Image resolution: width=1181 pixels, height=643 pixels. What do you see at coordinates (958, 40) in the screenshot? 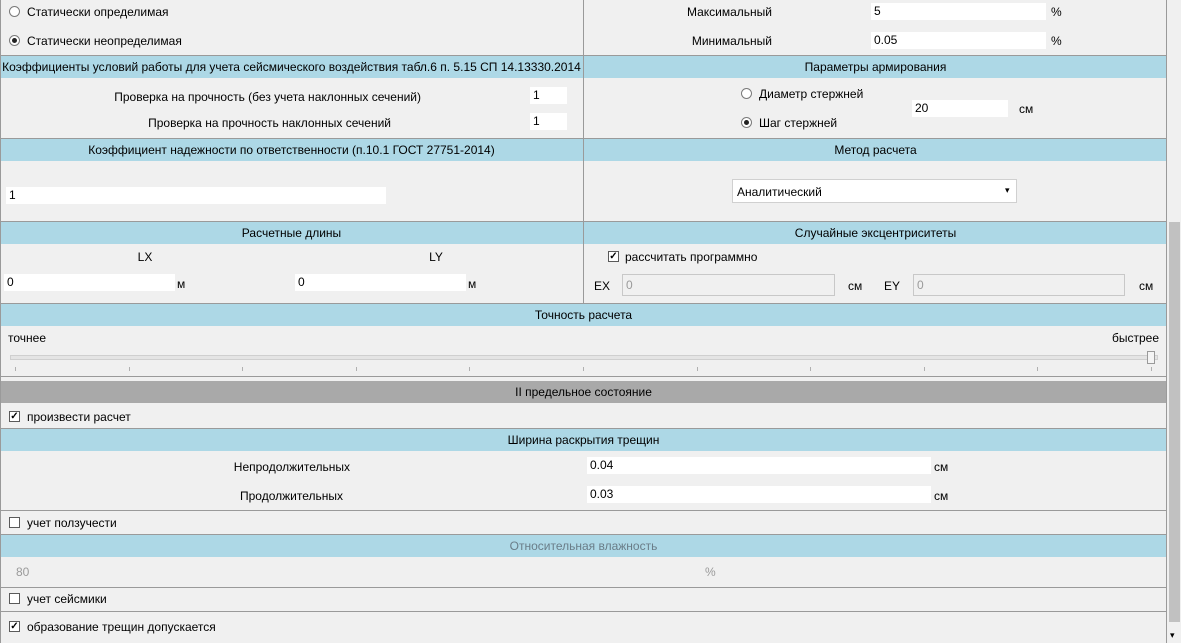
I see `min-reinforcement-input` at bounding box center [958, 40].